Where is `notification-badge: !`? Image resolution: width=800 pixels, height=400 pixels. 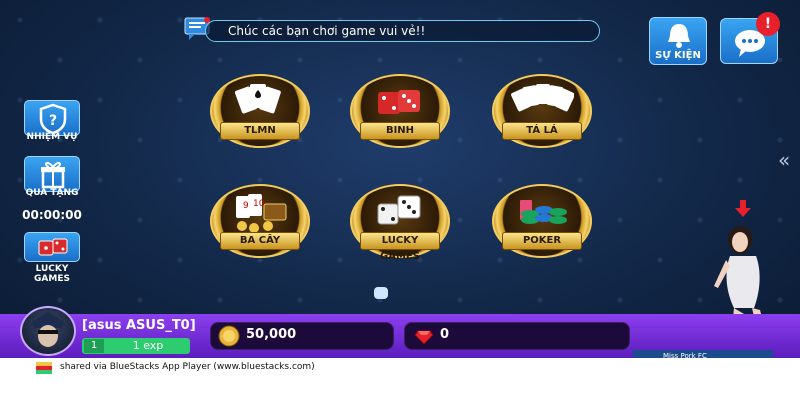
notification-badge: ! is located at coordinates (768, 24).